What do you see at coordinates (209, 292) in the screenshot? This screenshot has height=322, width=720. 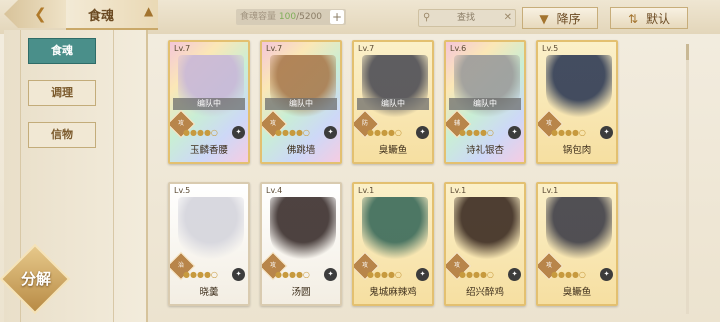 I see `card-name: 晓羹` at bounding box center [209, 292].